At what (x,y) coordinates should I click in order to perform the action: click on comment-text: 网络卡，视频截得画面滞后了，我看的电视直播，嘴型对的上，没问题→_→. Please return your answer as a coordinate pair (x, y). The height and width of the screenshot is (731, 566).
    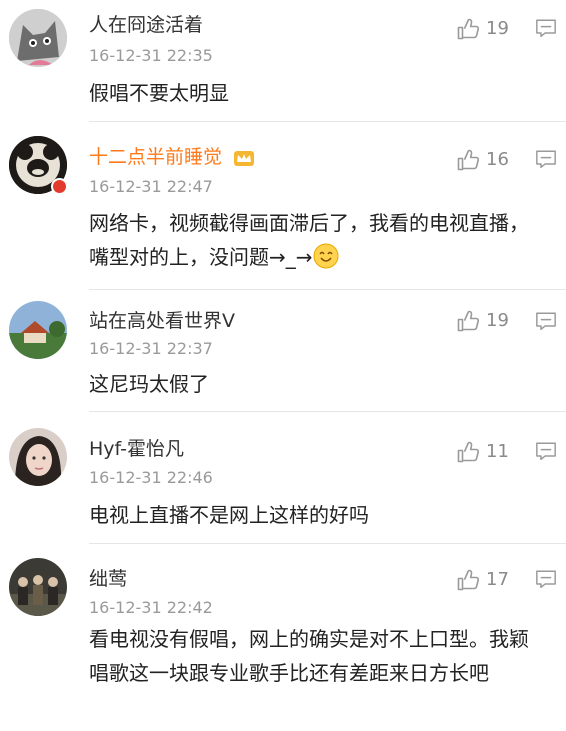
    Looking at the image, I should click on (318, 240).